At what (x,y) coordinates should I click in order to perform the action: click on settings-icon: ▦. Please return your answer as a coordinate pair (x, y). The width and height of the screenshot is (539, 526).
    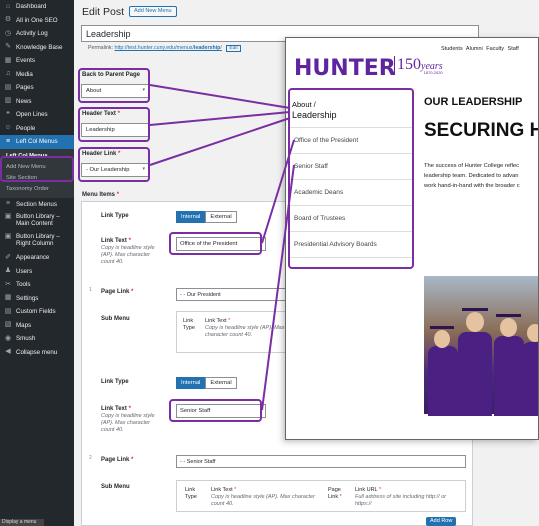
    Looking at the image, I should click on (8, 298).